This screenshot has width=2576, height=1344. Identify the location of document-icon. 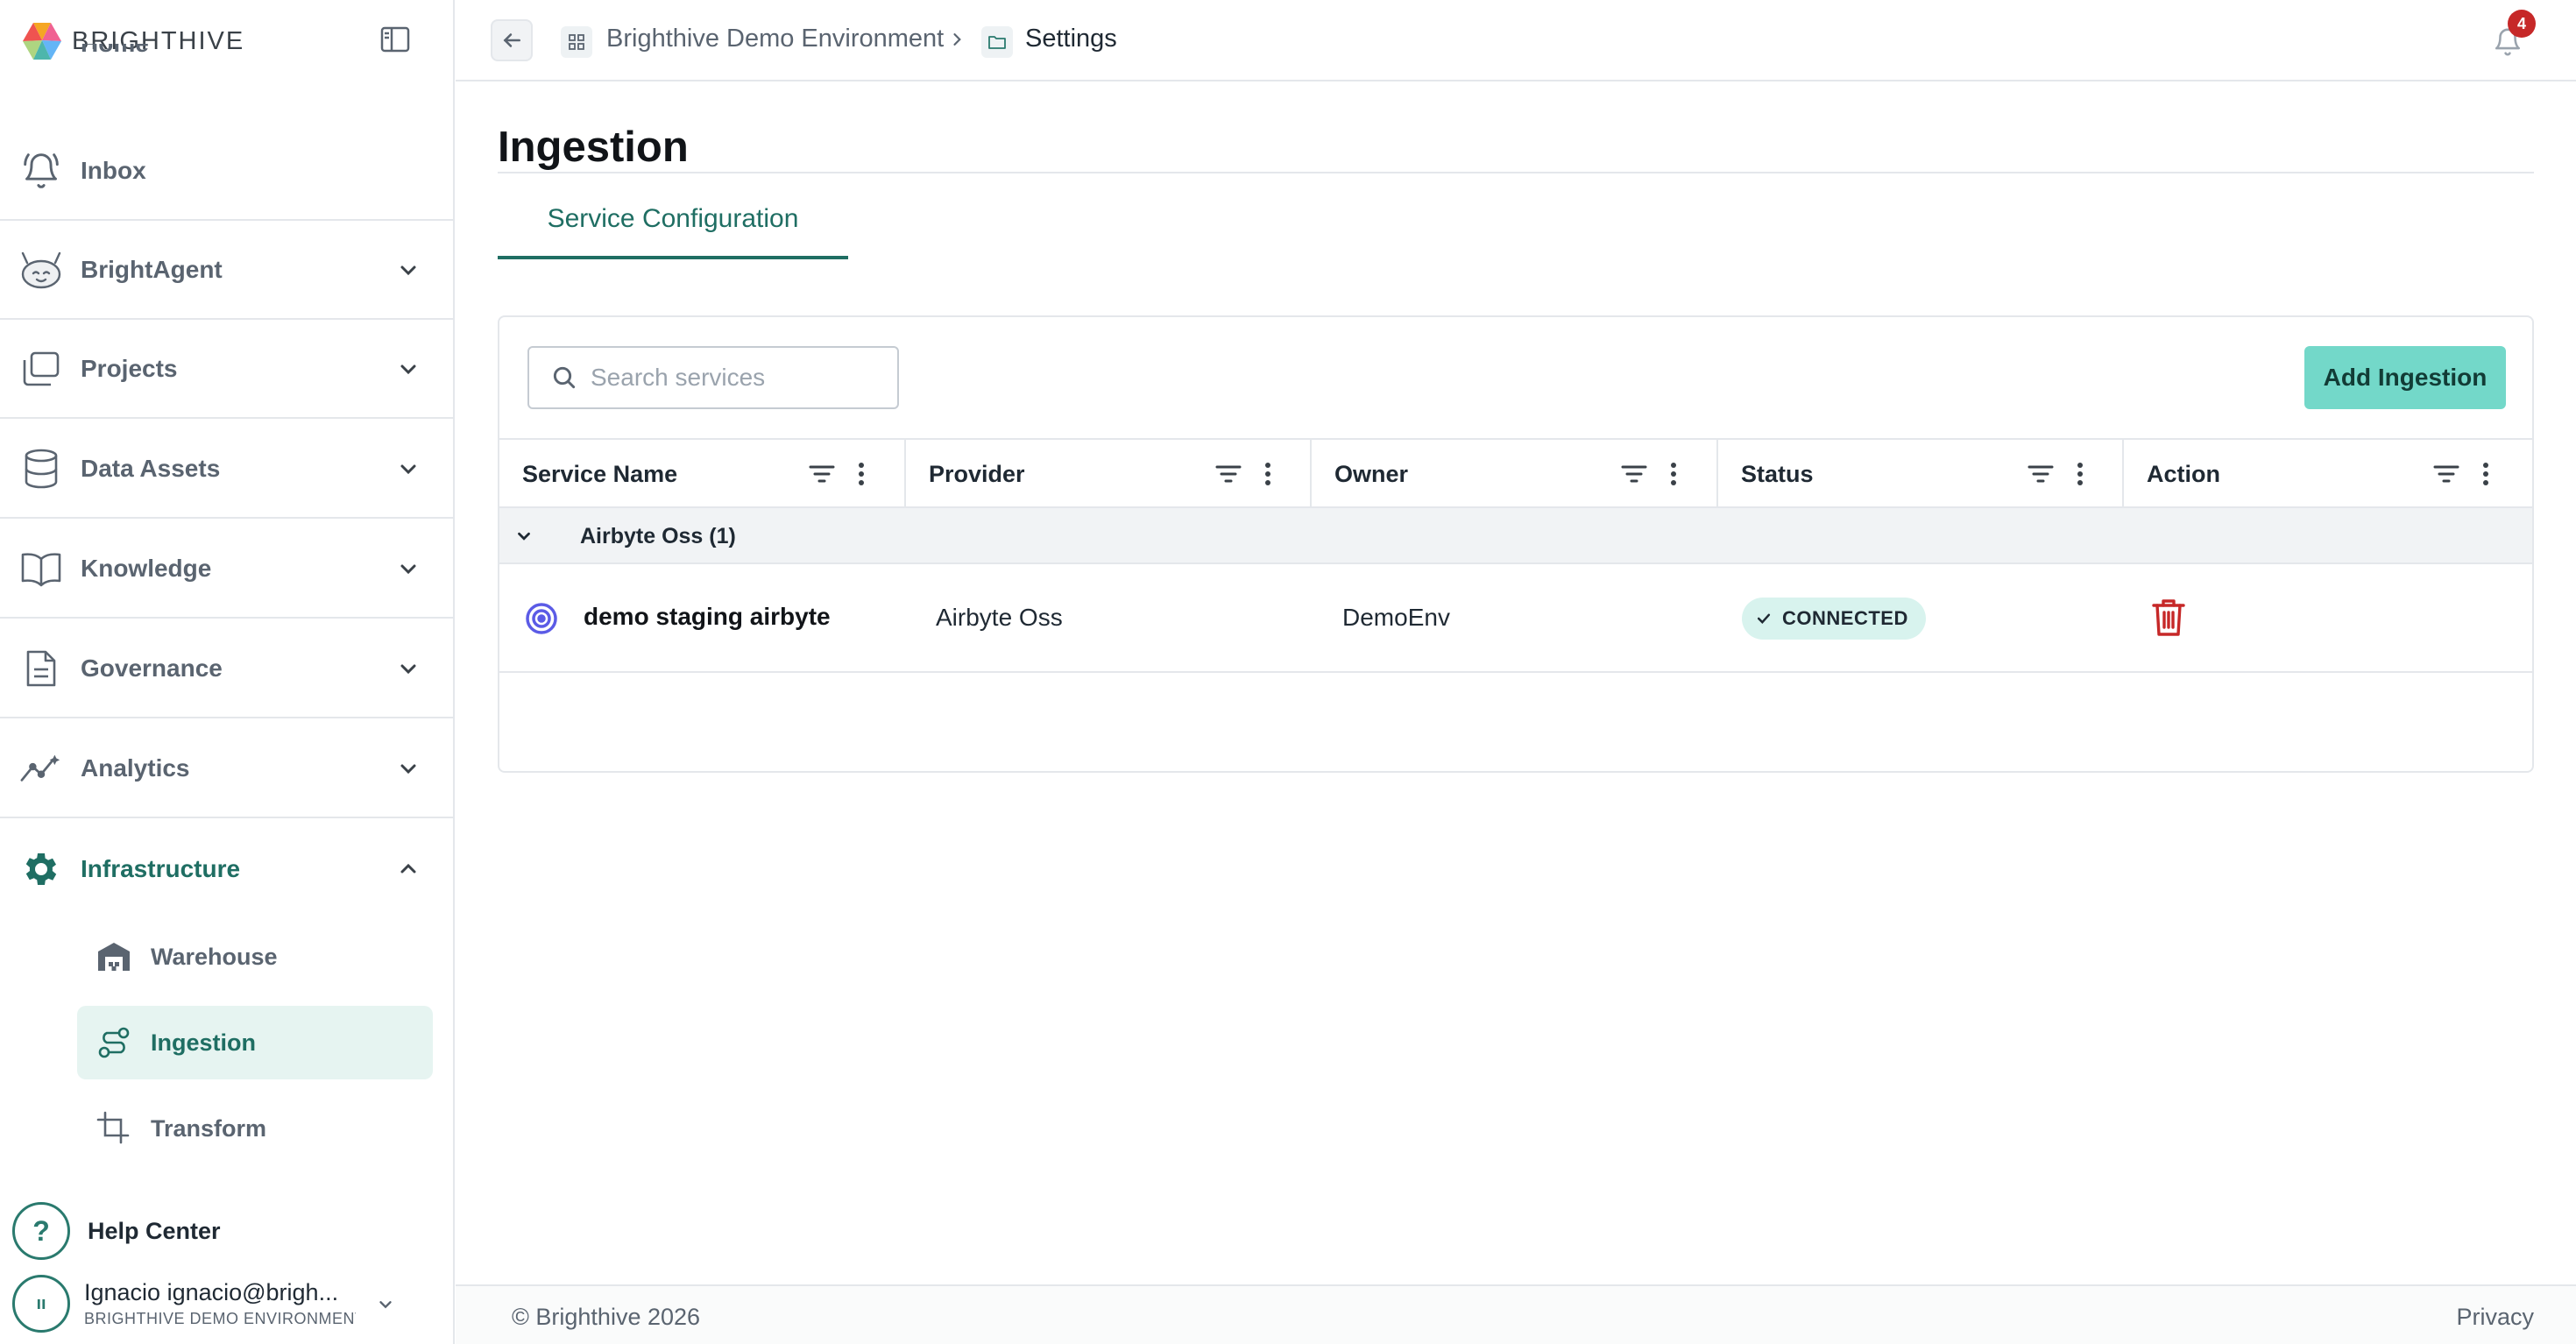
(41, 668).